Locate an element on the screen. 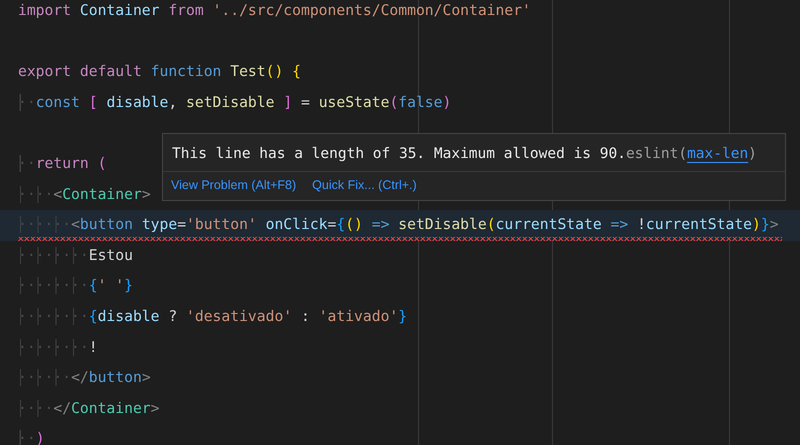  code-string: 'button' is located at coordinates (222, 225).